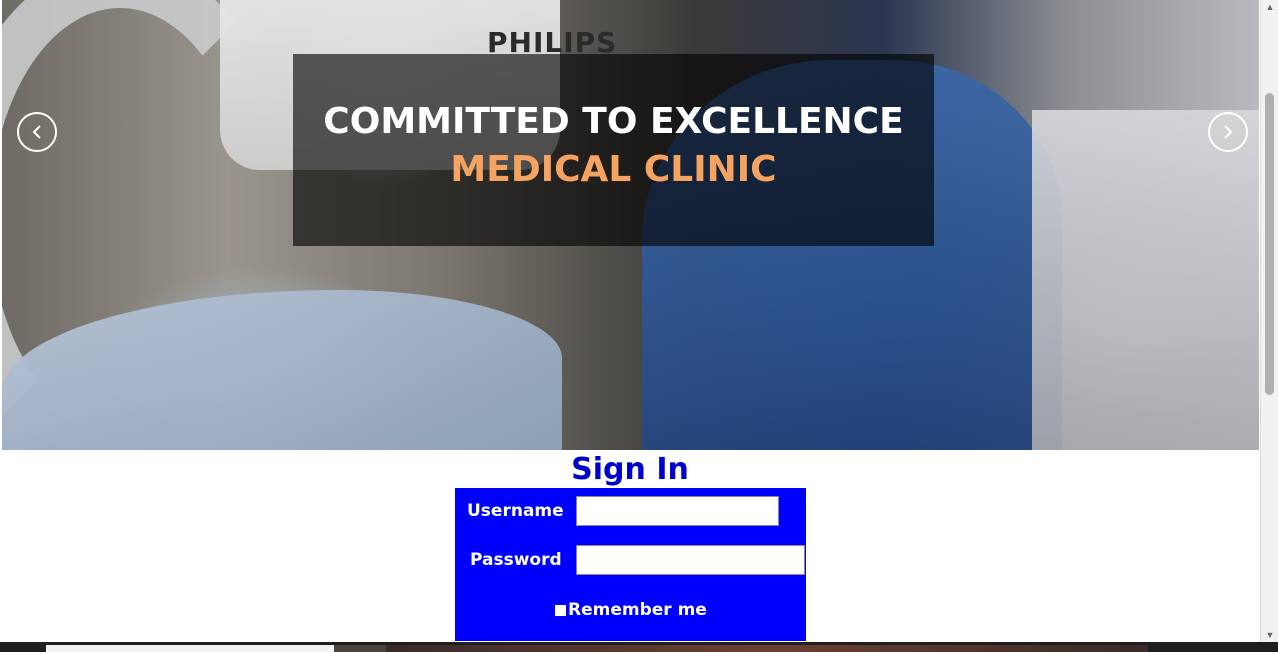 Image resolution: width=1278 pixels, height=652 pixels. I want to click on checkbox-box, so click(560, 610).